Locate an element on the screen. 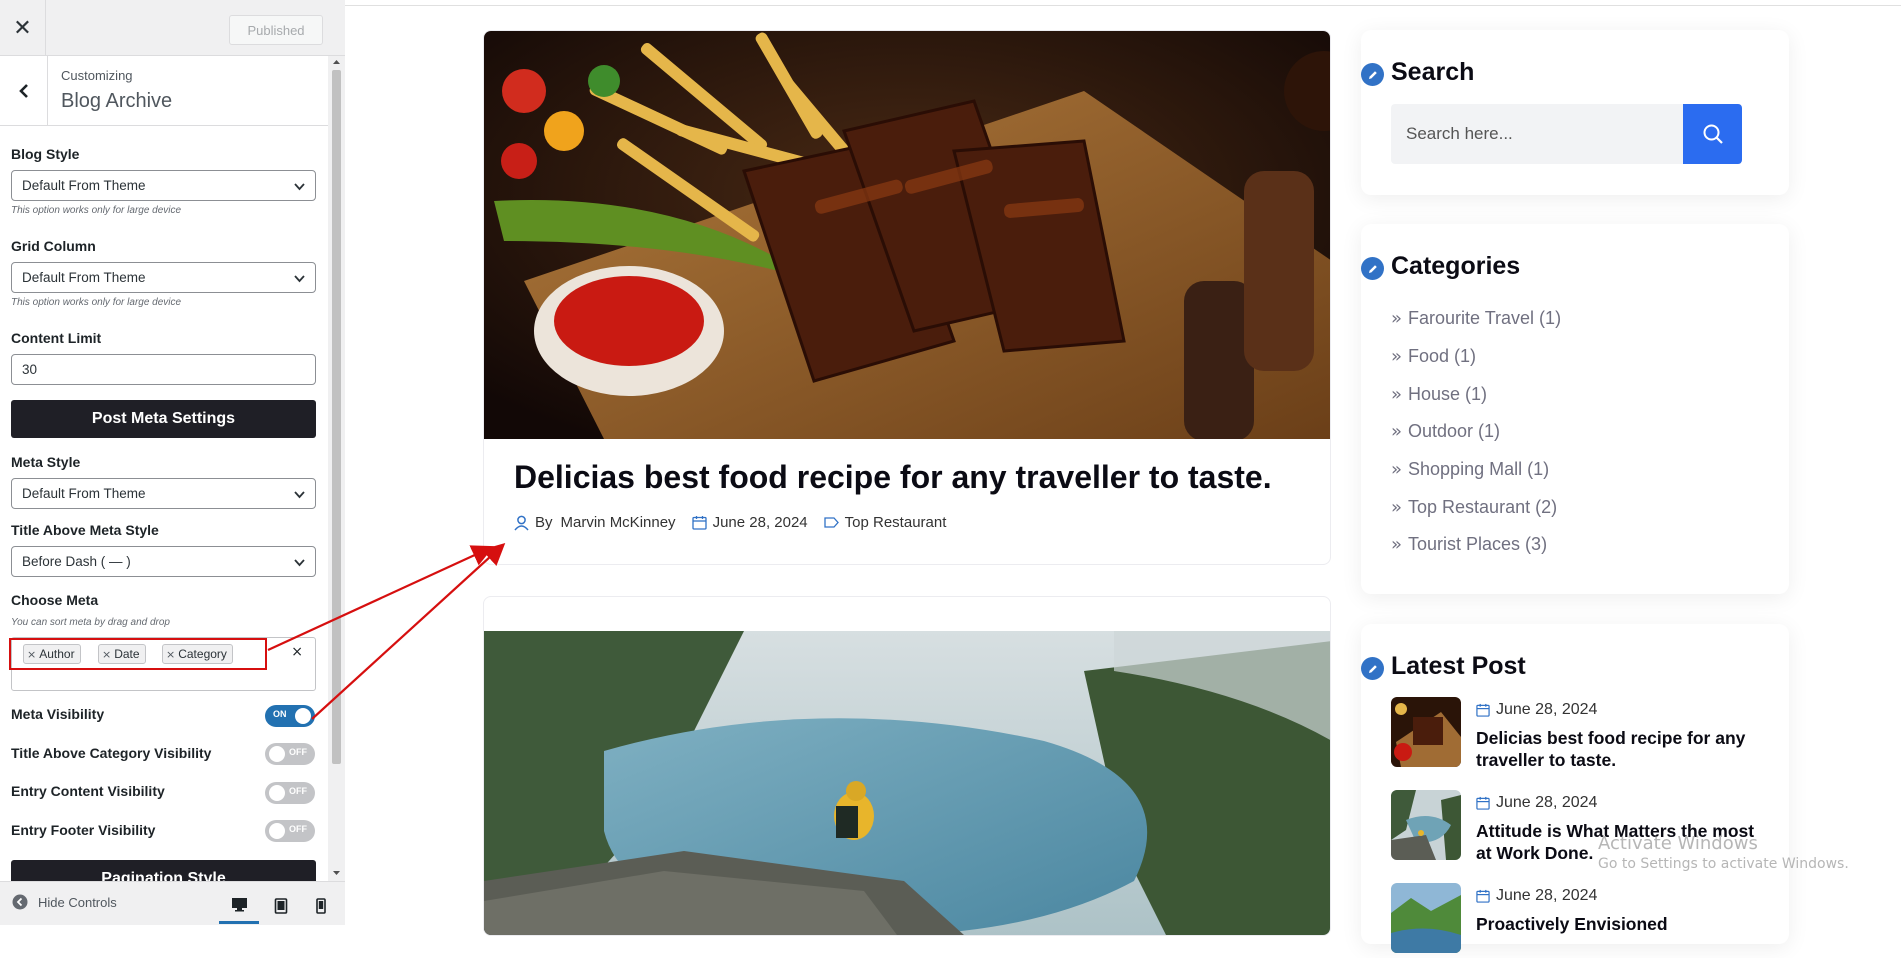 The height and width of the screenshot is (958, 1901). scroll-up-icon is located at coordinates (336, 62).